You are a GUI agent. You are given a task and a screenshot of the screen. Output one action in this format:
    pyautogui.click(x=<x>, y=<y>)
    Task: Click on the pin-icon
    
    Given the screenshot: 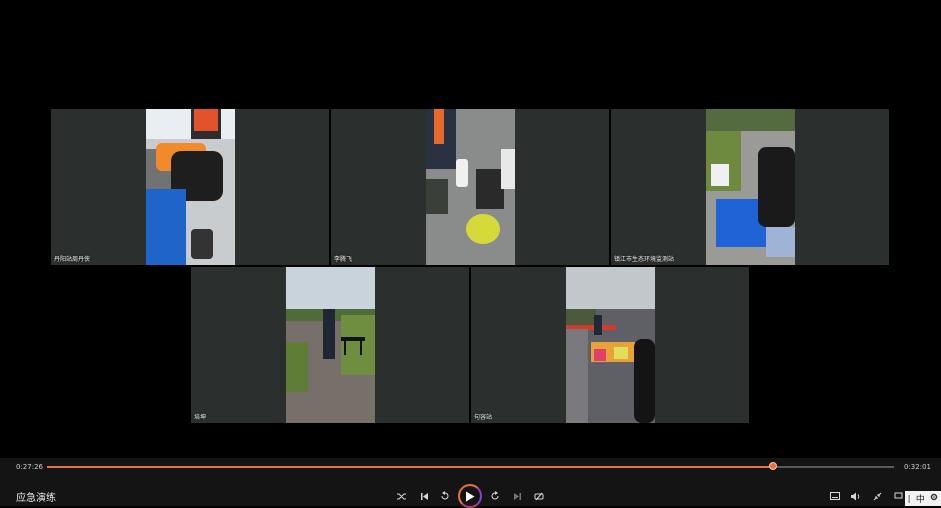 What is the action you would take?
    pyautogui.click(x=898, y=496)
    